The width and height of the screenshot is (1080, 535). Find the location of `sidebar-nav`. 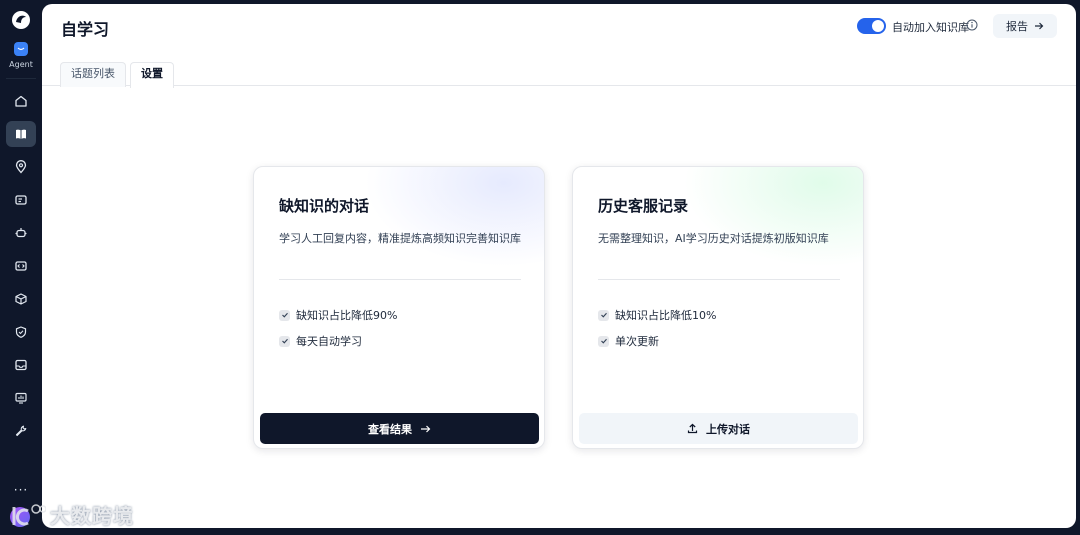

sidebar-nav is located at coordinates (21, 265).